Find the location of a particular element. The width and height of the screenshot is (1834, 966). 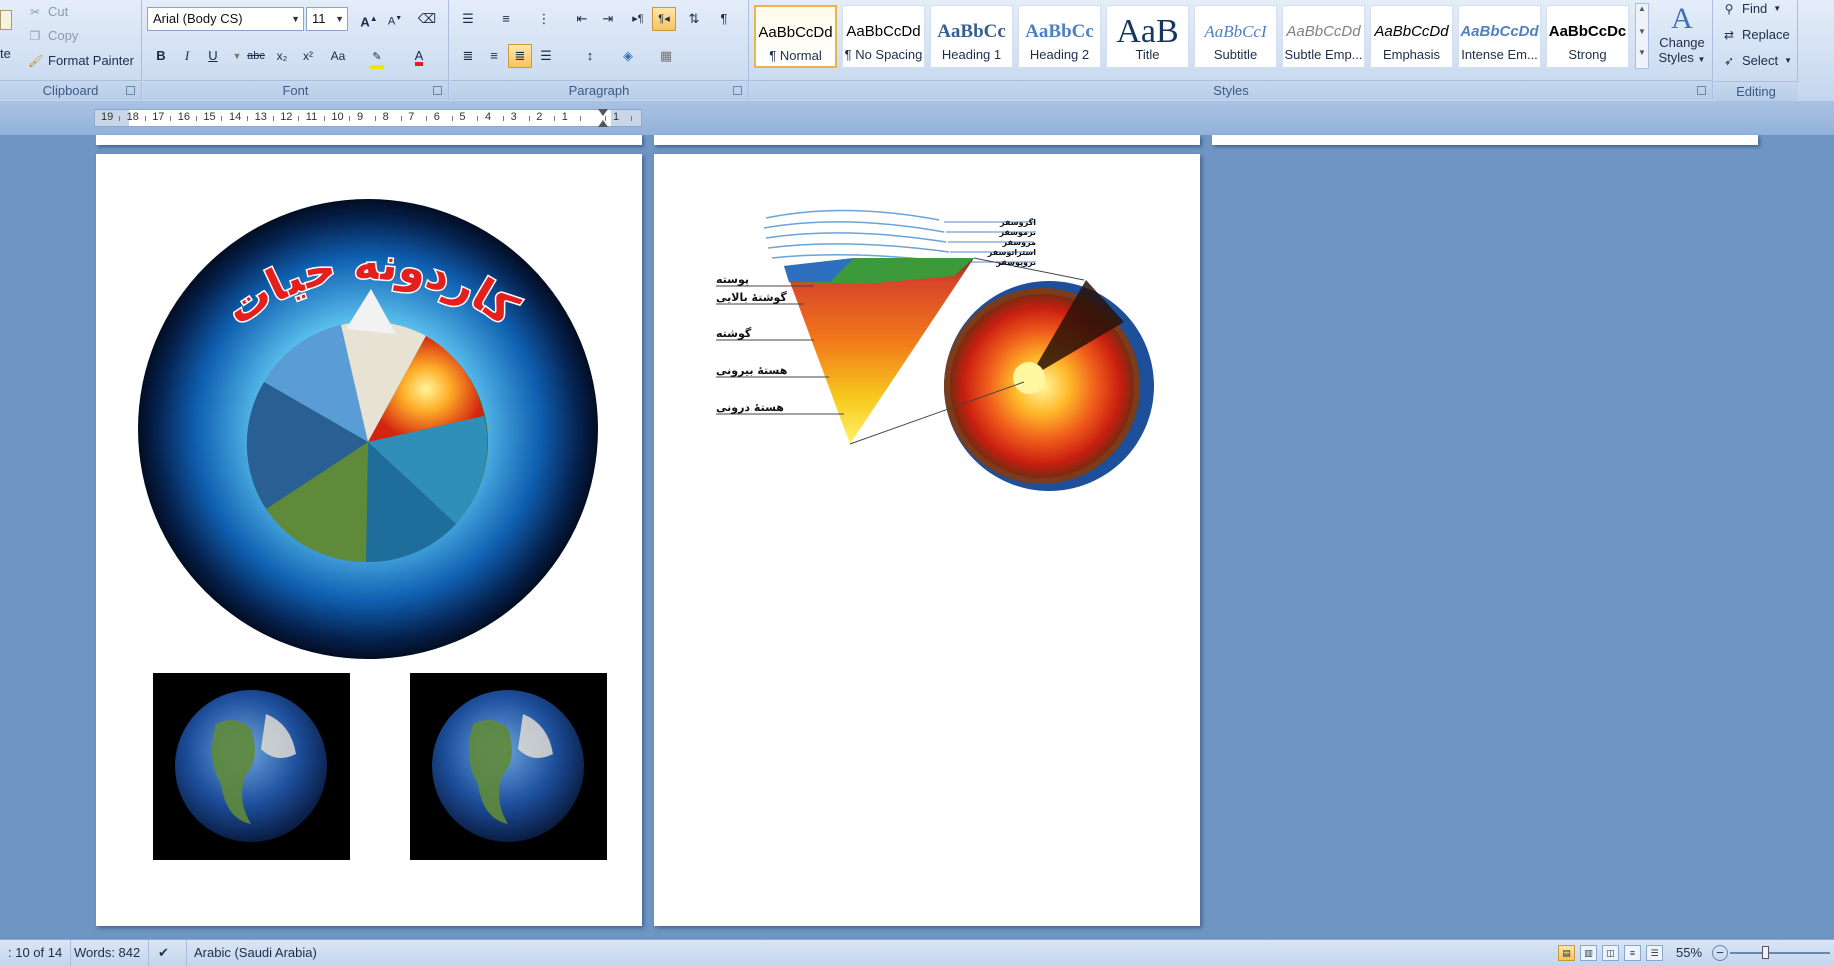

ruler-number: 8 is located at coordinates (385, 117).